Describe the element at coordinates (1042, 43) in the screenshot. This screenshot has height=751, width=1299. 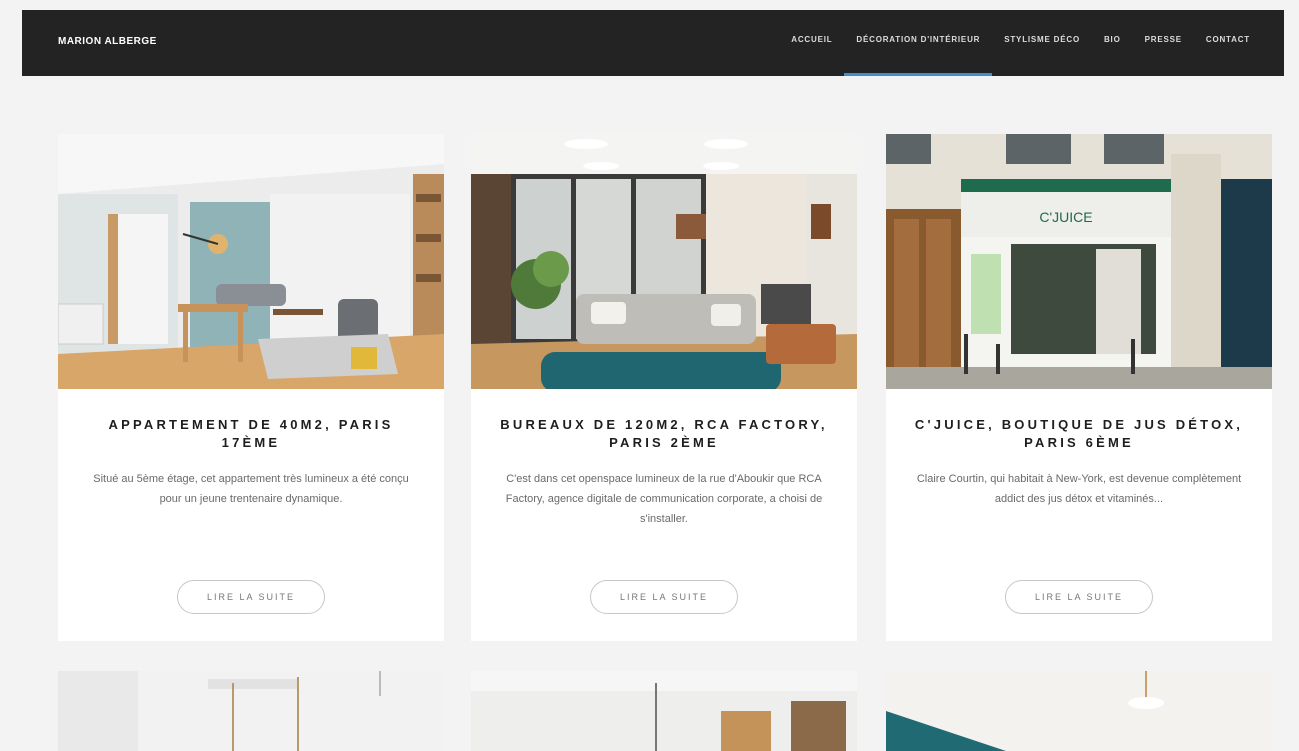
I see `nav-item-stylisme-deco: STYLISME DÉCO` at that location.